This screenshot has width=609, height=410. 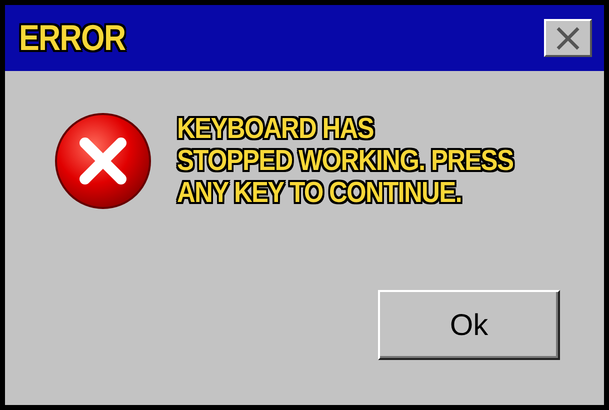 I want to click on close-button: ×, so click(x=568, y=38).